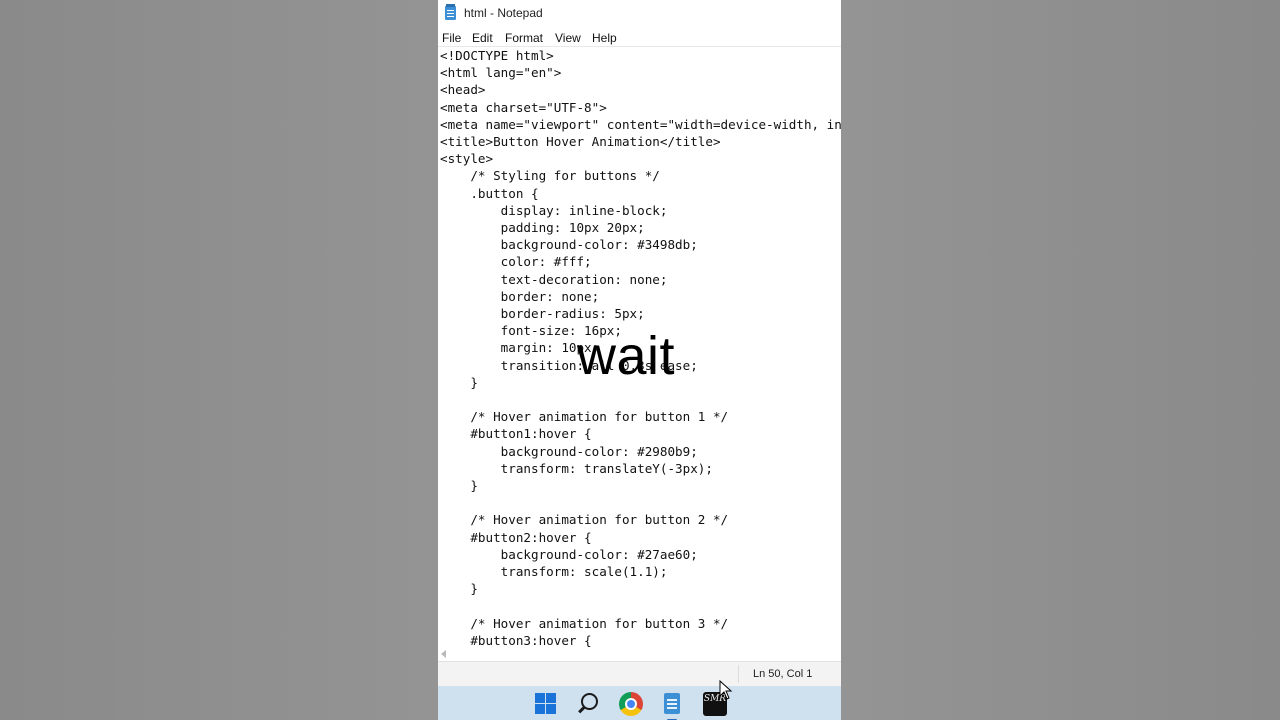  Describe the element at coordinates (524, 38) in the screenshot. I see `menu-format: Format` at that location.